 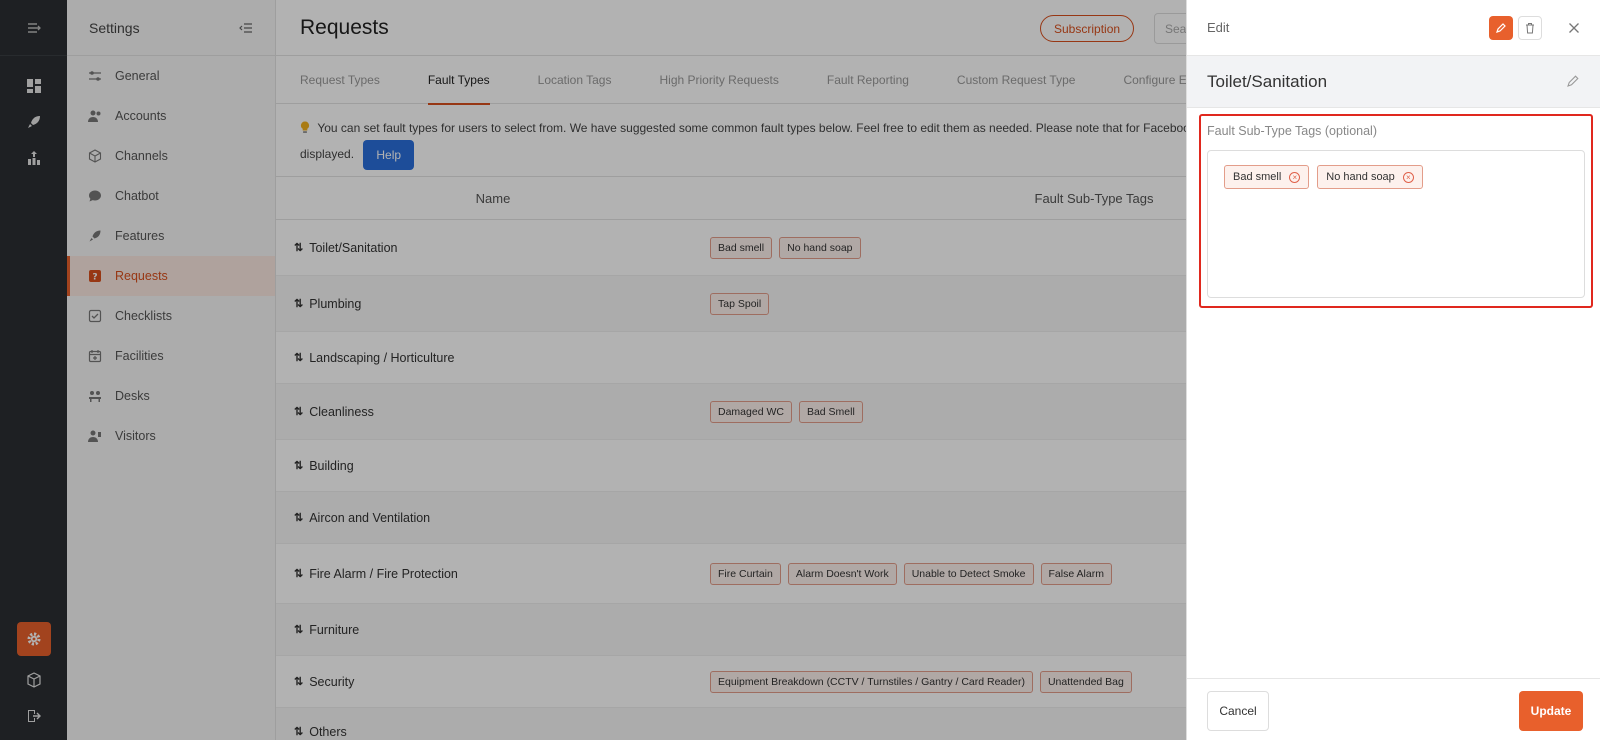 I want to click on tag-chip: No hand soap ×, so click(x=1370, y=177).